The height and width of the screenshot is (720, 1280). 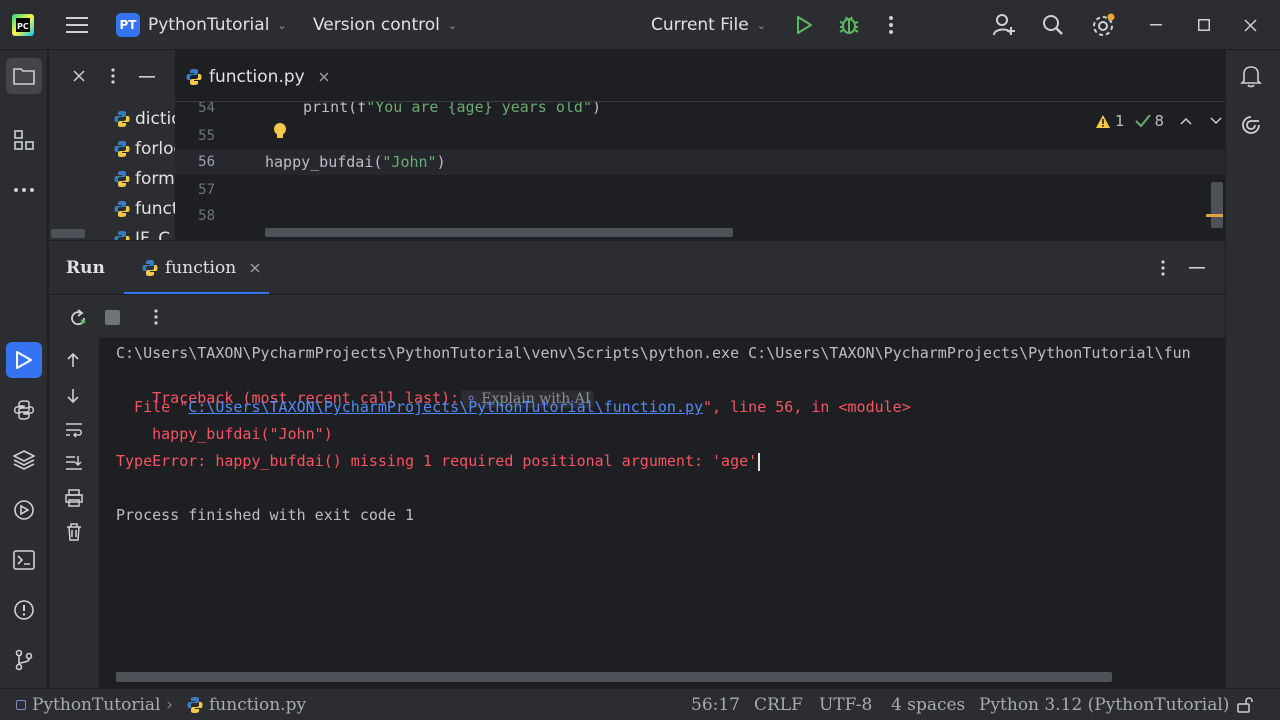 I want to click on hide-run-panel-icon, so click(x=1197, y=268).